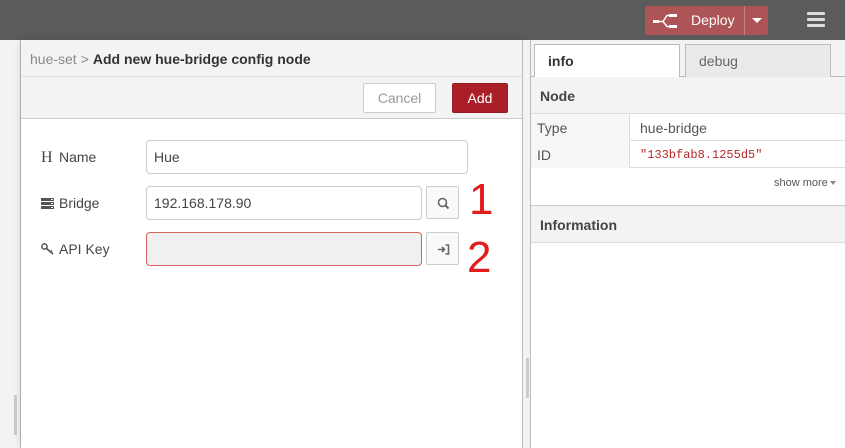  Describe the element at coordinates (757, 20) in the screenshot. I see `deploy-dropdown-caret-icon` at that location.